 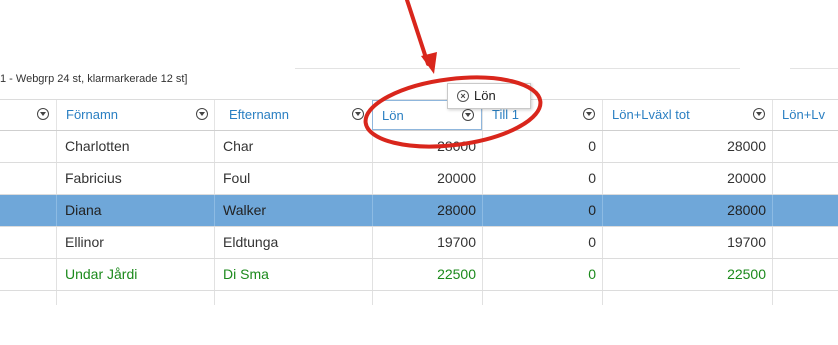 What do you see at coordinates (542, 298) in the screenshot?
I see `cell-till1` at bounding box center [542, 298].